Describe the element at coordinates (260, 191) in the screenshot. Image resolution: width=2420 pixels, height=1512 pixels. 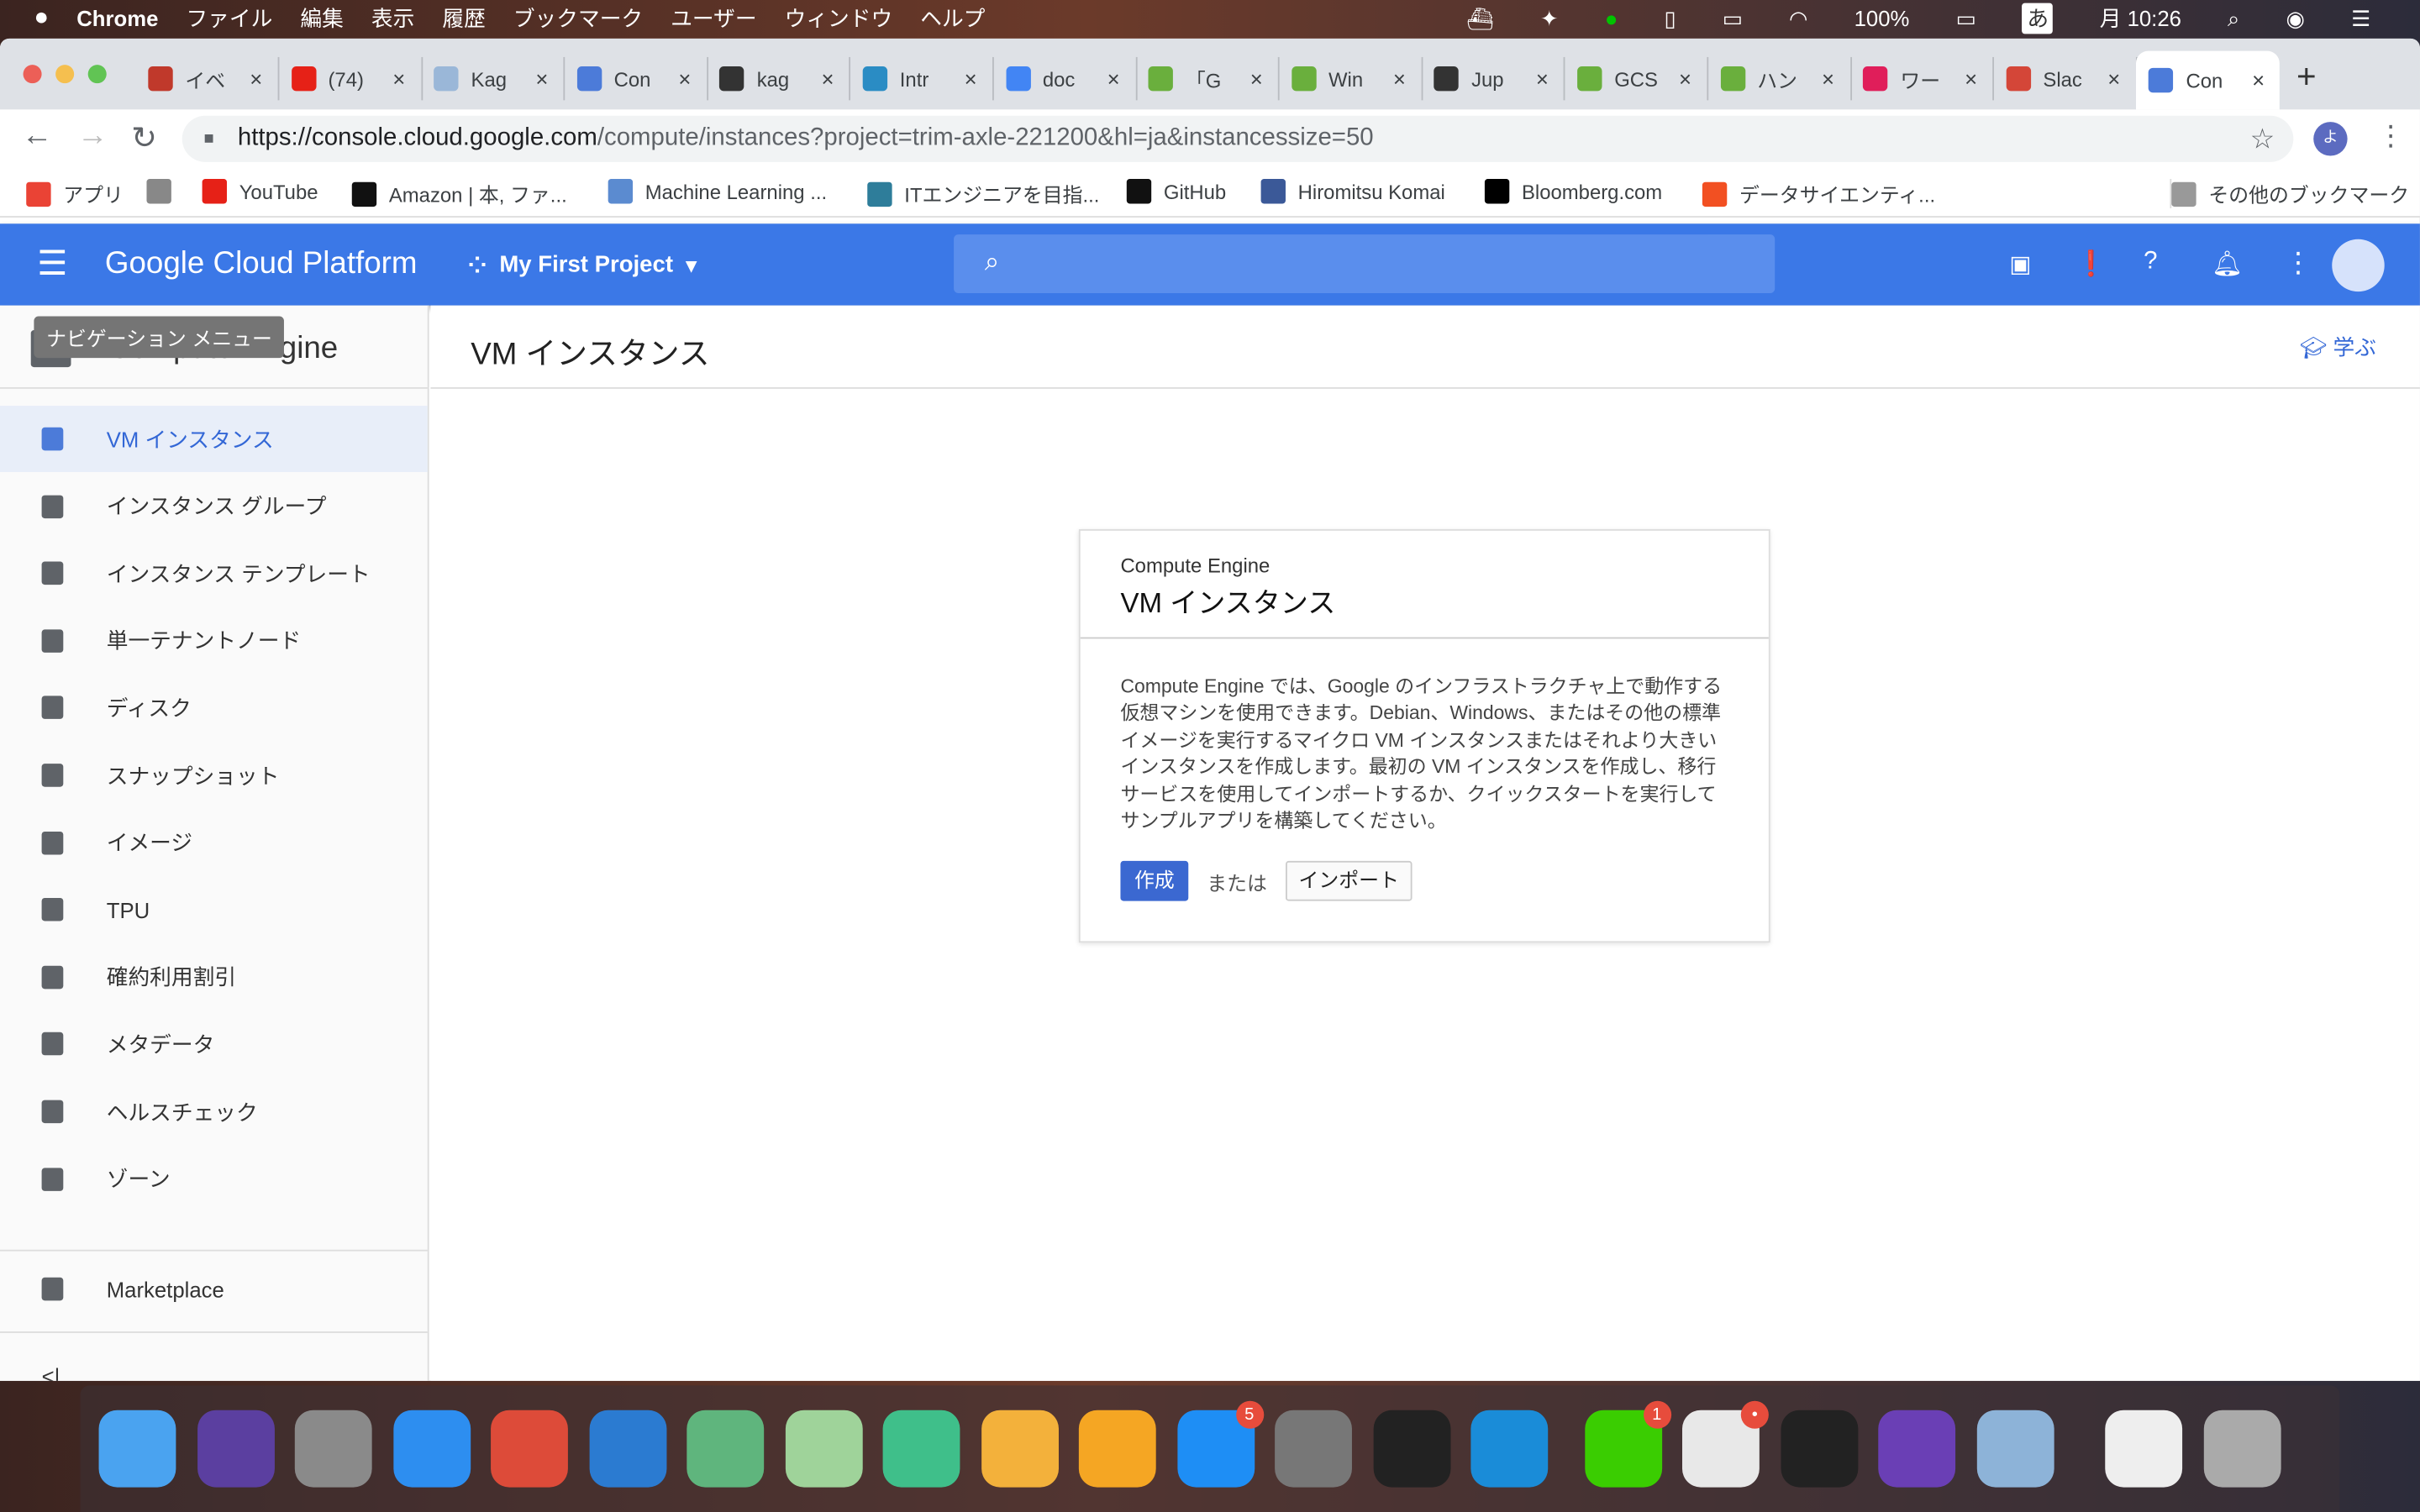
I see `bookmark-item: YouTube` at that location.